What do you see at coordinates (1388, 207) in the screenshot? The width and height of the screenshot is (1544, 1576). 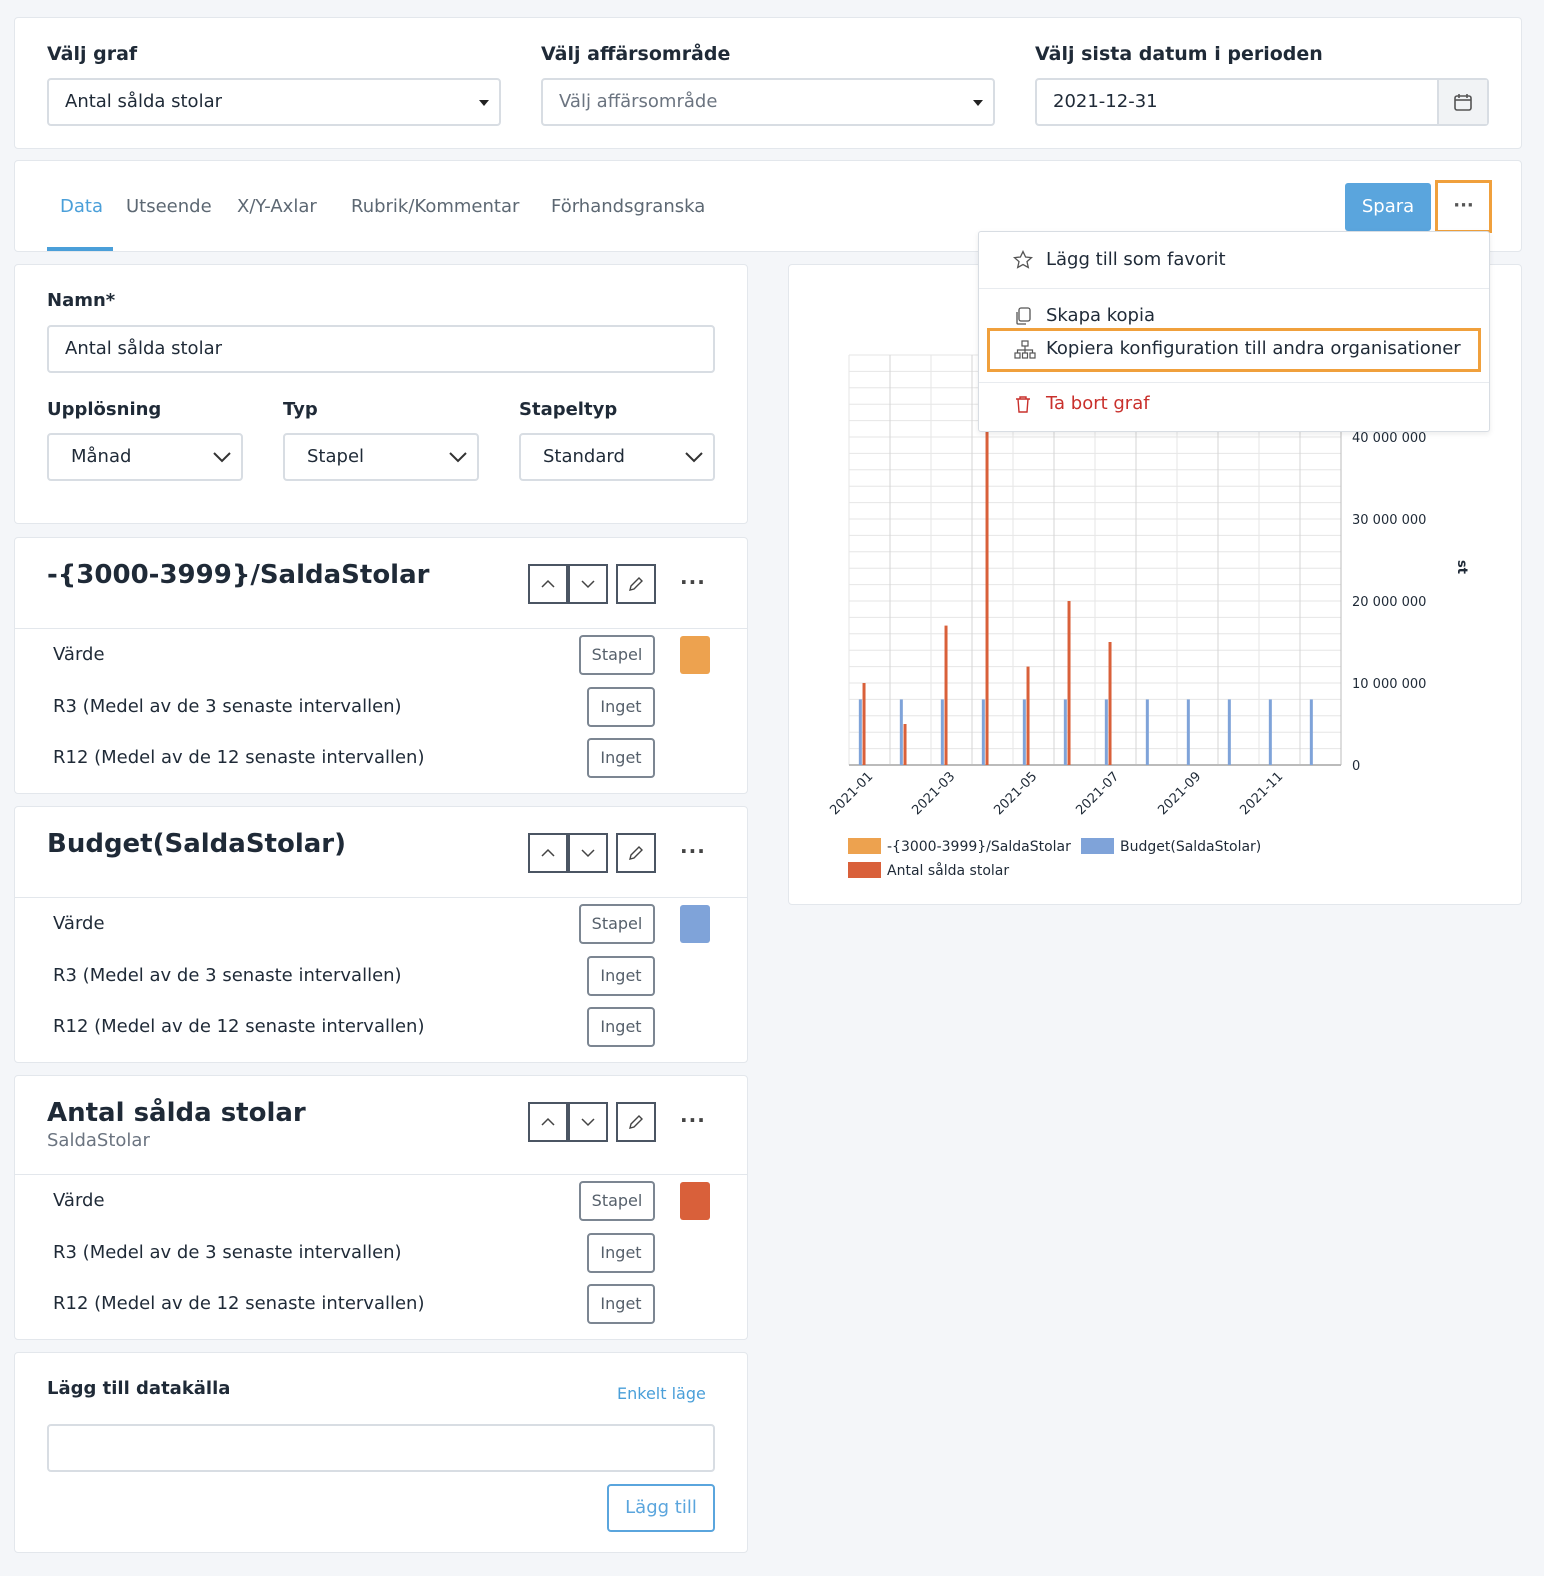 I see `save-button: Spara` at bounding box center [1388, 207].